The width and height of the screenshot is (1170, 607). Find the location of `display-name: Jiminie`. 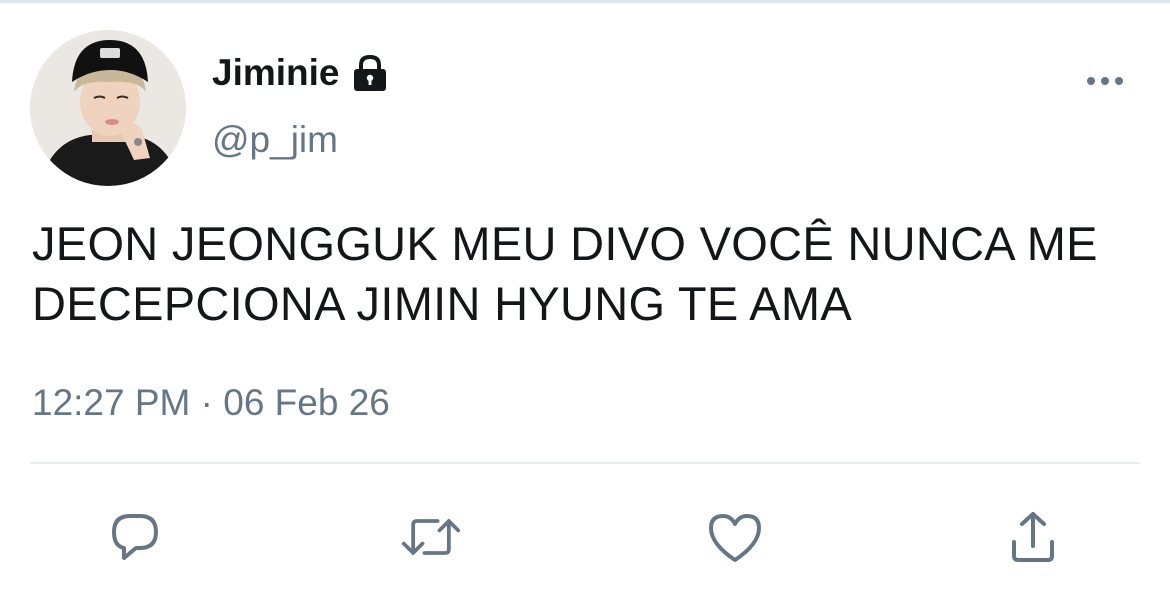

display-name: Jiminie is located at coordinates (301, 73).